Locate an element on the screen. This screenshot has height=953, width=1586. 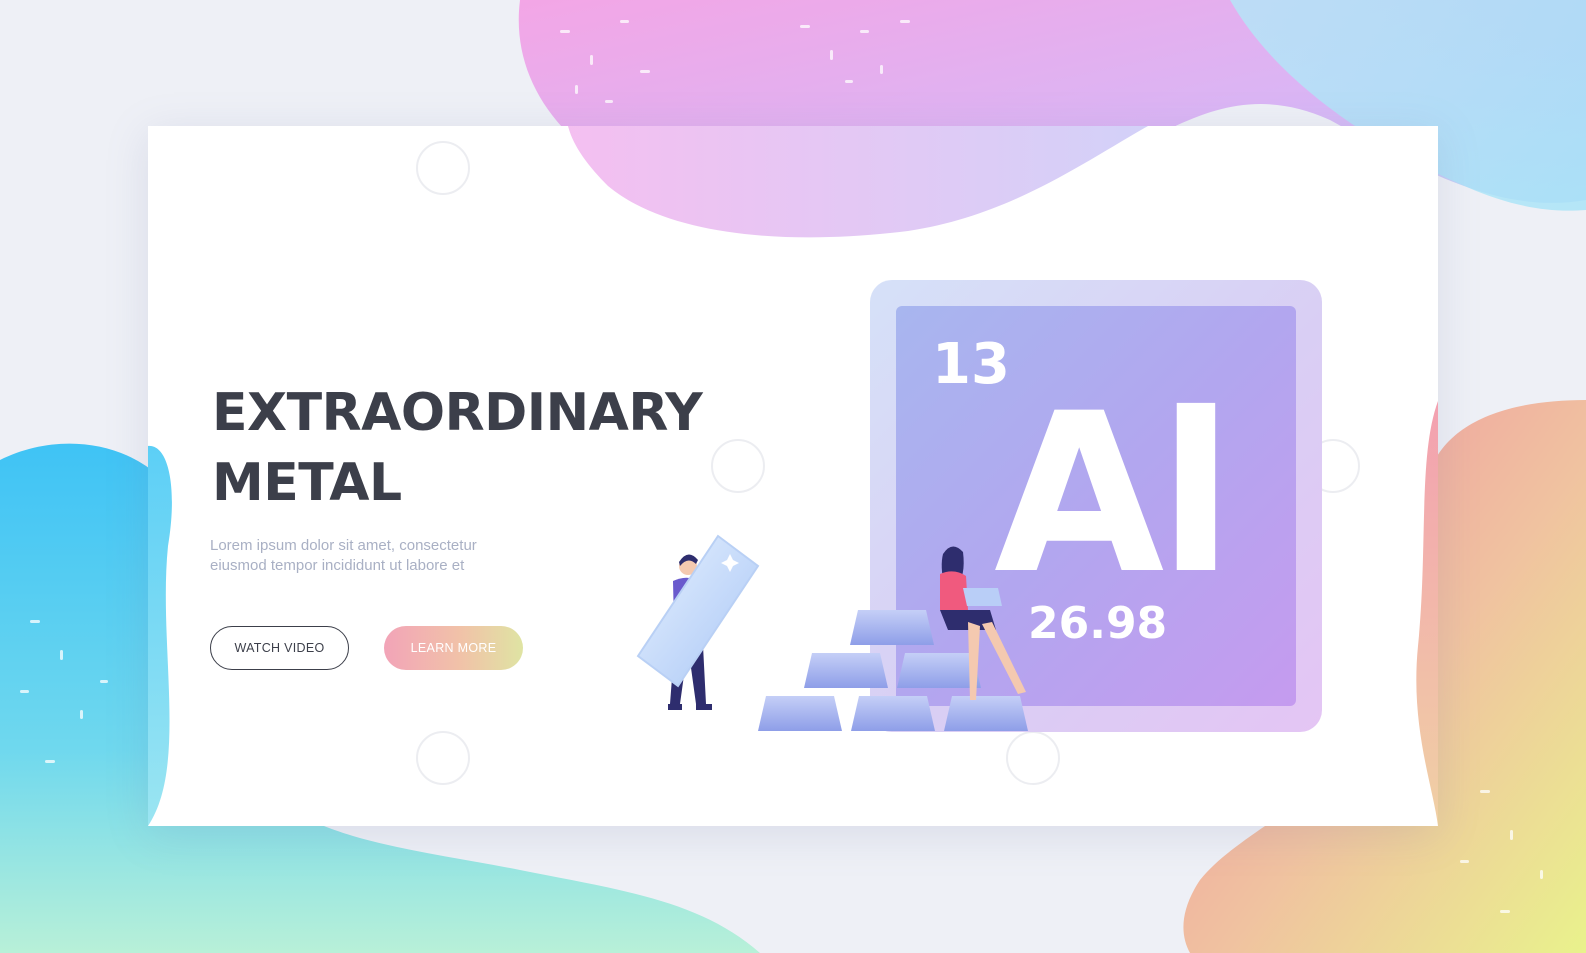
metal-bars-illustration is located at coordinates (832, 632).